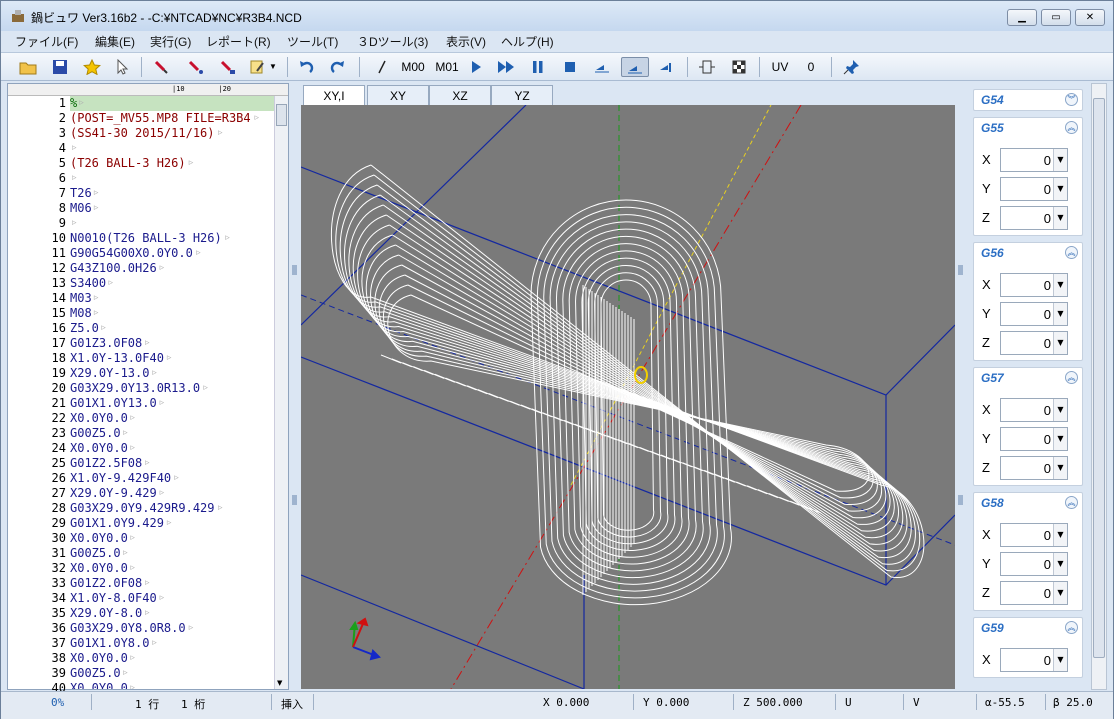  I want to click on m01-button: M01, so click(447, 67).